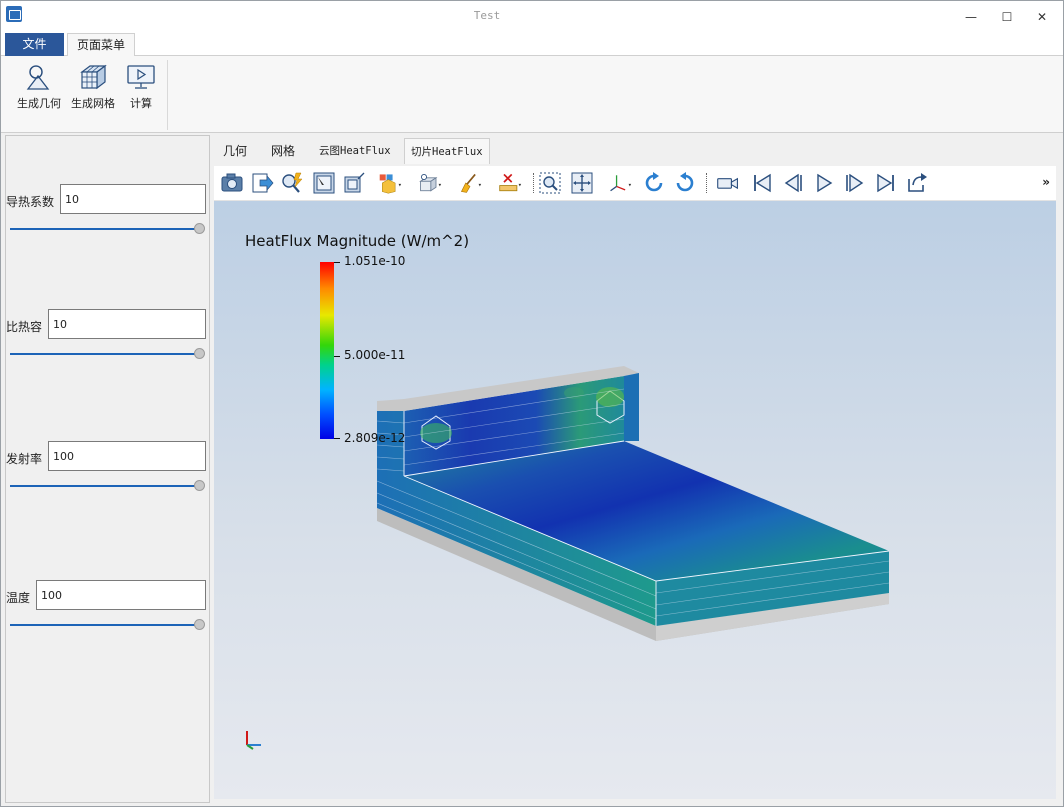  What do you see at coordinates (550, 183) in the screenshot?
I see `zoom-to-box-icon` at bounding box center [550, 183].